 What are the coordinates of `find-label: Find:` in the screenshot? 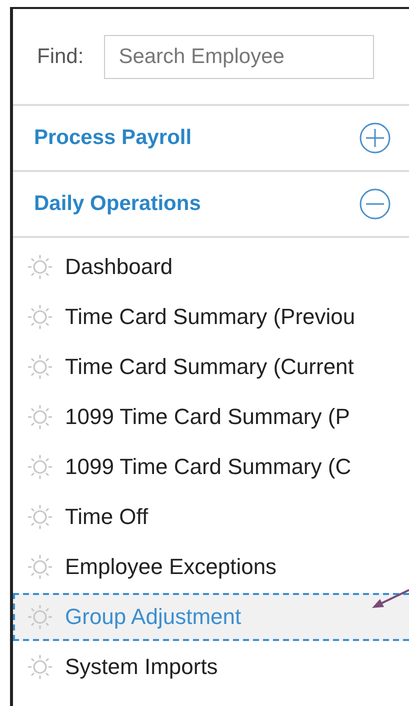 It's located at (60, 56).